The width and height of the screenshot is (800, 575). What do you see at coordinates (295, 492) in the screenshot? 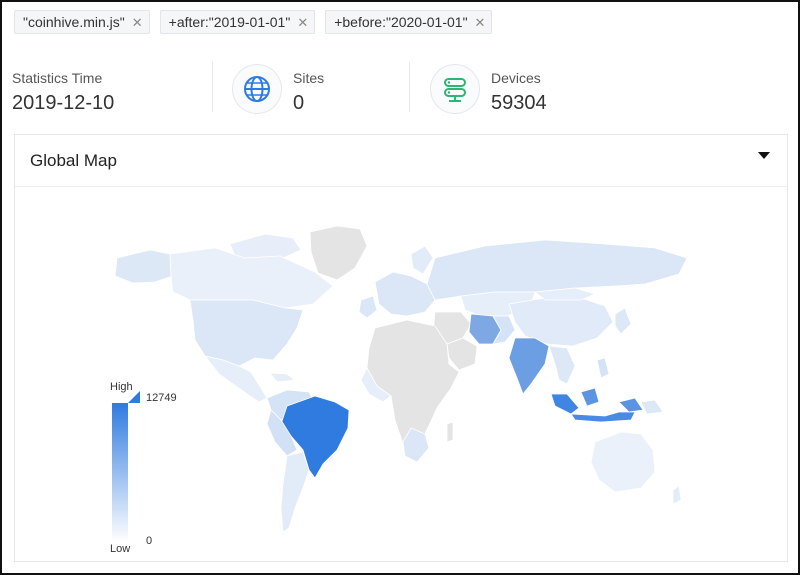
I see `map-region-argentina` at bounding box center [295, 492].